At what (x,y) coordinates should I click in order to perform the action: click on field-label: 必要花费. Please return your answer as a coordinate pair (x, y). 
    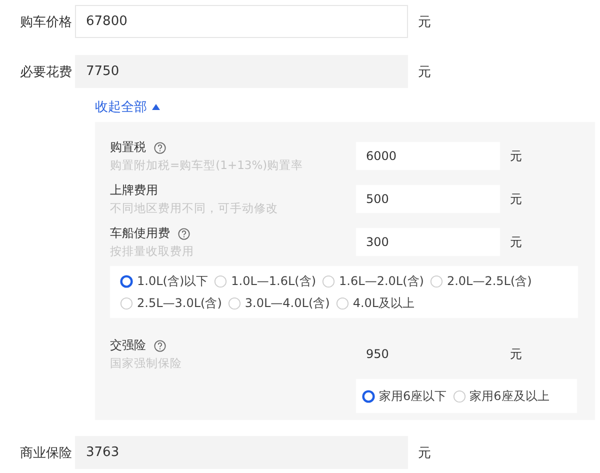
    Looking at the image, I should click on (46, 72).